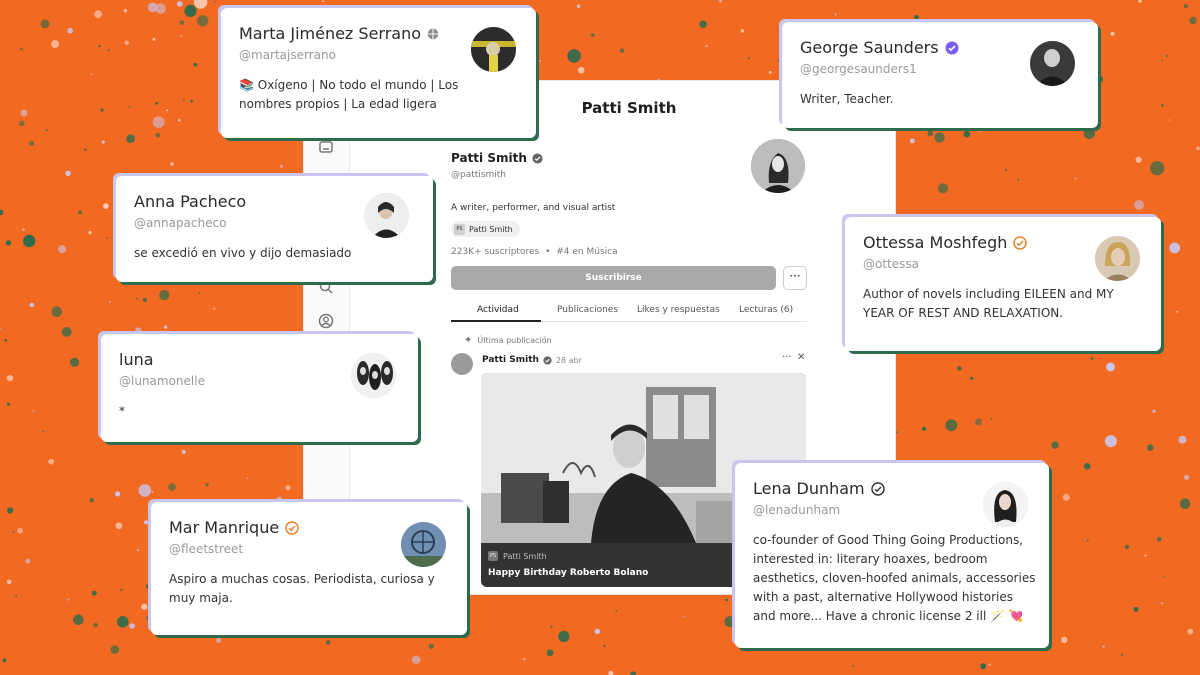 The width and height of the screenshot is (1200, 675). I want to click on tab-likes-replies: Likes y respuestas, so click(678, 310).